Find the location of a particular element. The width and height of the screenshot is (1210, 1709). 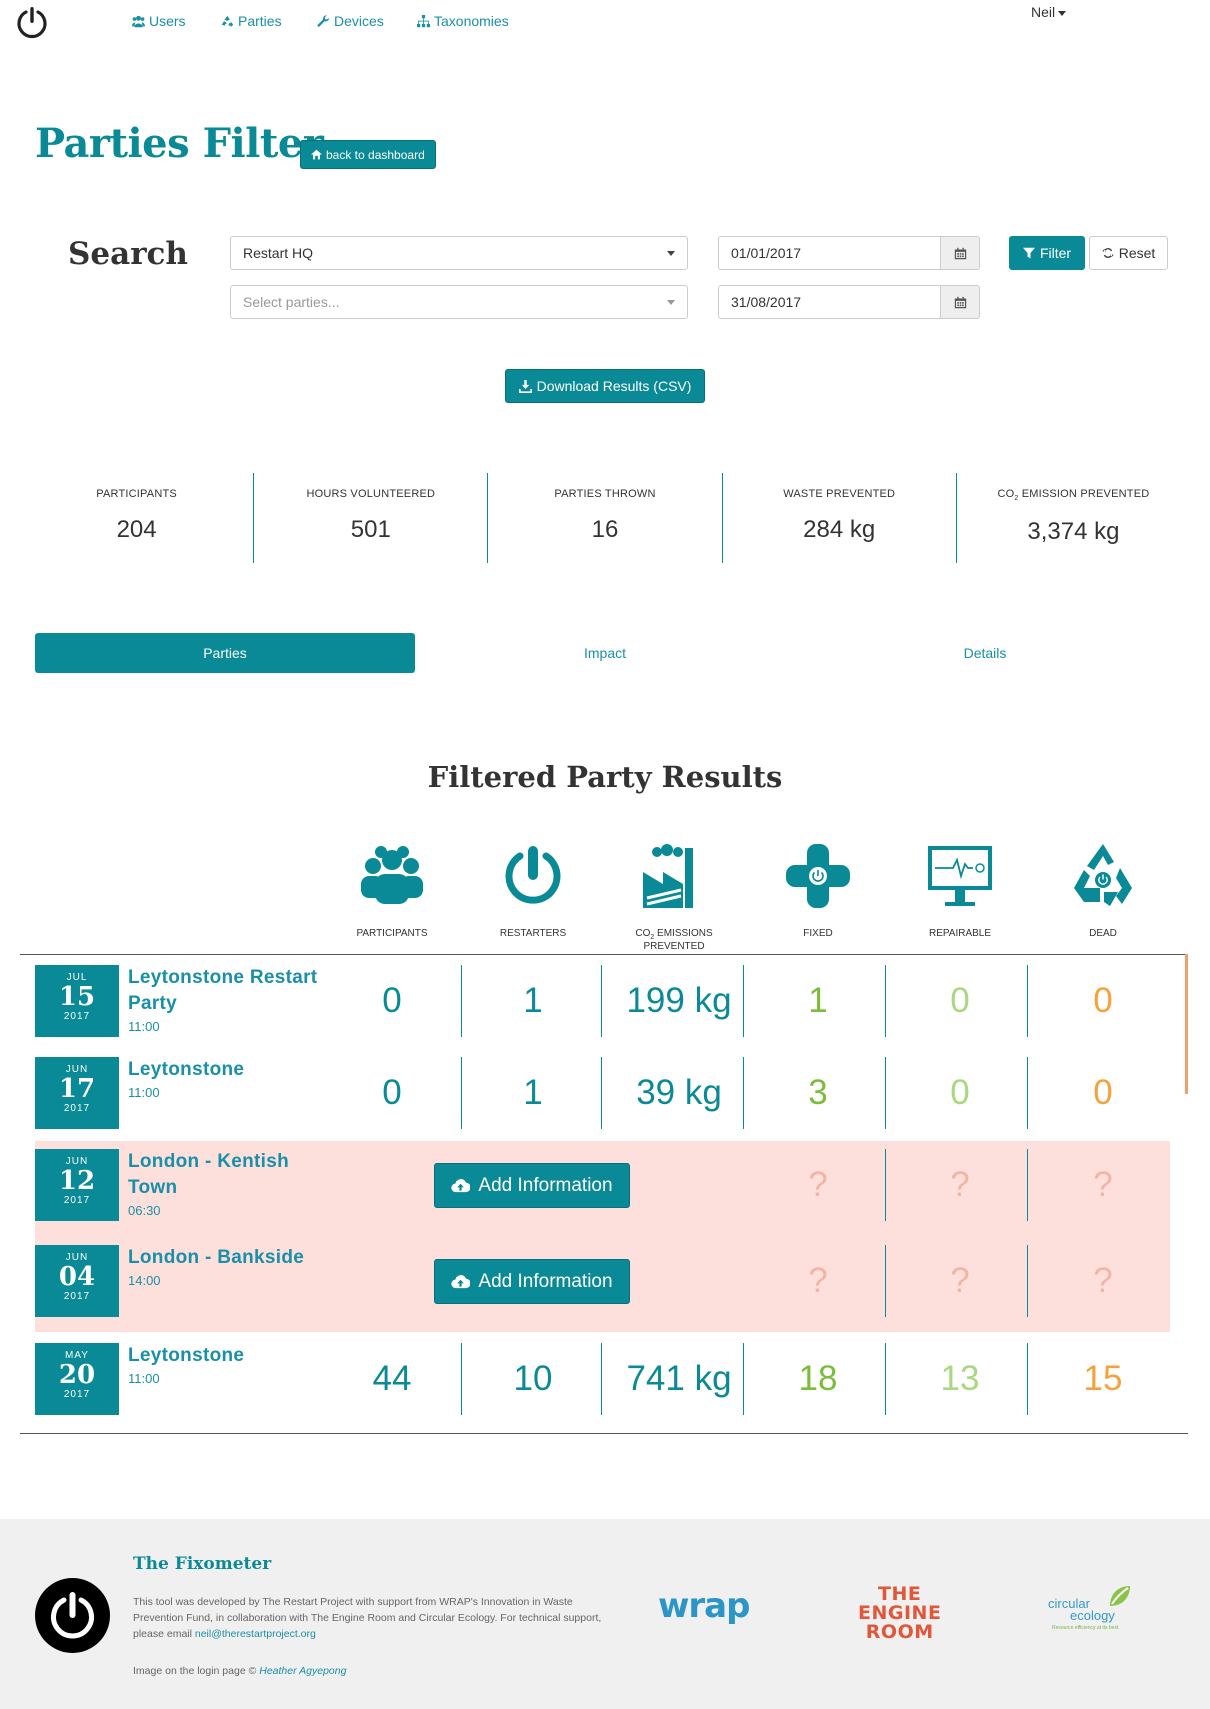

fixometer-logo-icon is located at coordinates (72, 1615).